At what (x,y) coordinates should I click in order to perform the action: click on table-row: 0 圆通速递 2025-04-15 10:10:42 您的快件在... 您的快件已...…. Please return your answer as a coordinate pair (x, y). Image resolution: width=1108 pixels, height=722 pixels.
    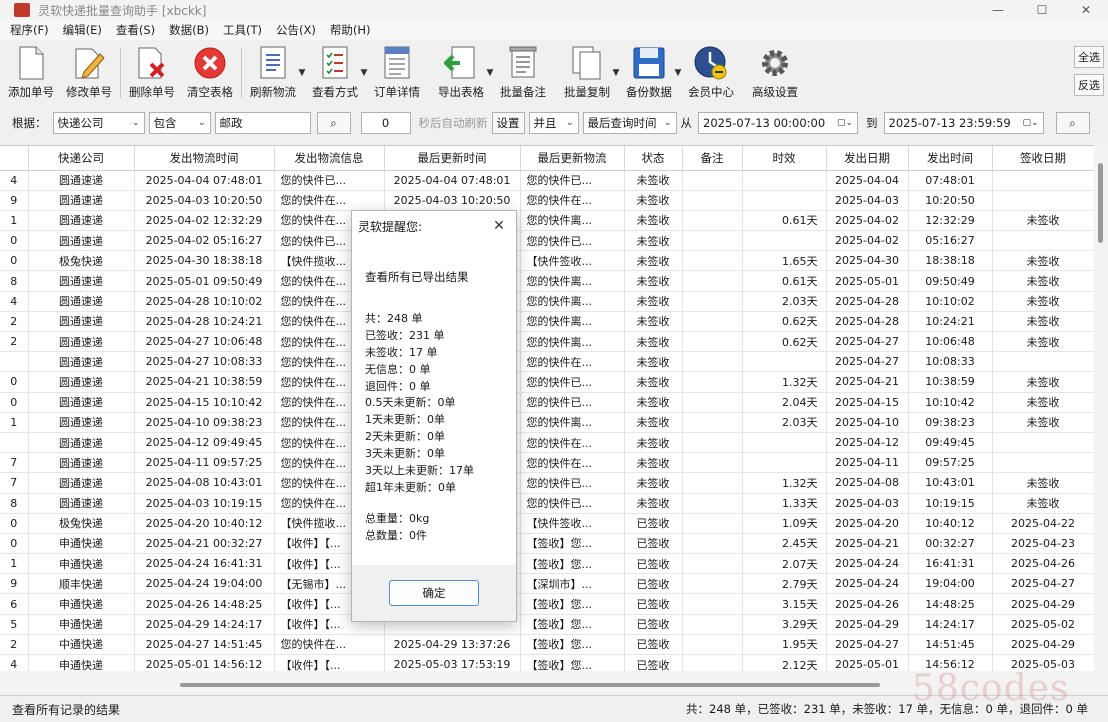
    Looking at the image, I should click on (547, 402).